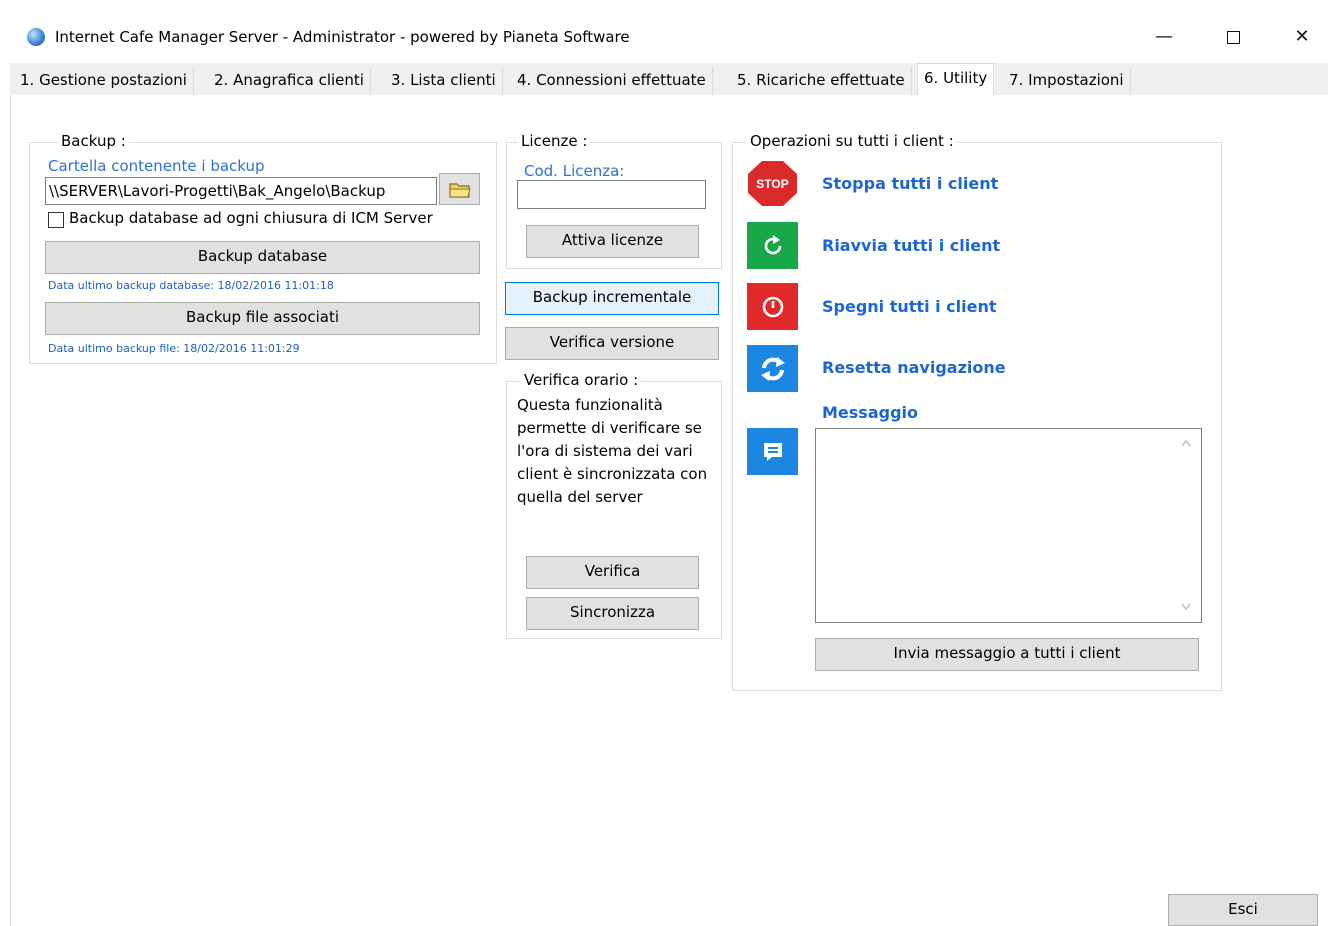 This screenshot has height=926, width=1328. What do you see at coordinates (612, 613) in the screenshot?
I see `sync-time-button: Sincronizza` at bounding box center [612, 613].